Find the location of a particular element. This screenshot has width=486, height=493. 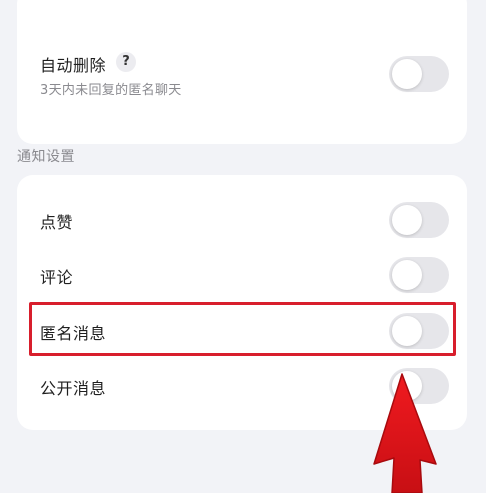

auto-delete-title: 自动删除 is located at coordinates (73, 65).